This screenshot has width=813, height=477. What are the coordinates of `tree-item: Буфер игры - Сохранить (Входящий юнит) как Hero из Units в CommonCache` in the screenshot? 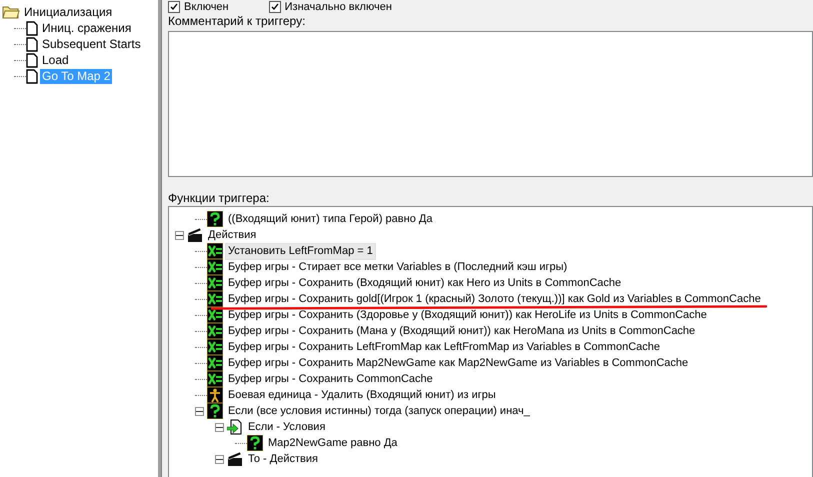 It's located at (424, 283).